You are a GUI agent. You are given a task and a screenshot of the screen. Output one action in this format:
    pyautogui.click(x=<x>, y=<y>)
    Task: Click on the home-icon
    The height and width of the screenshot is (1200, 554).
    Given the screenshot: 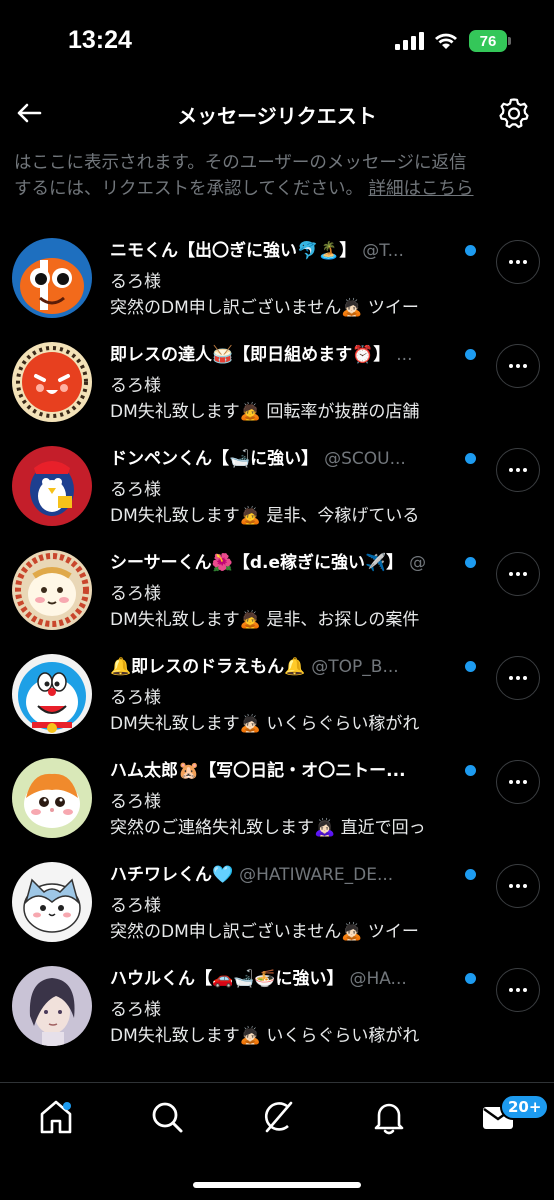 What is the action you would take?
    pyautogui.click(x=56, y=1117)
    